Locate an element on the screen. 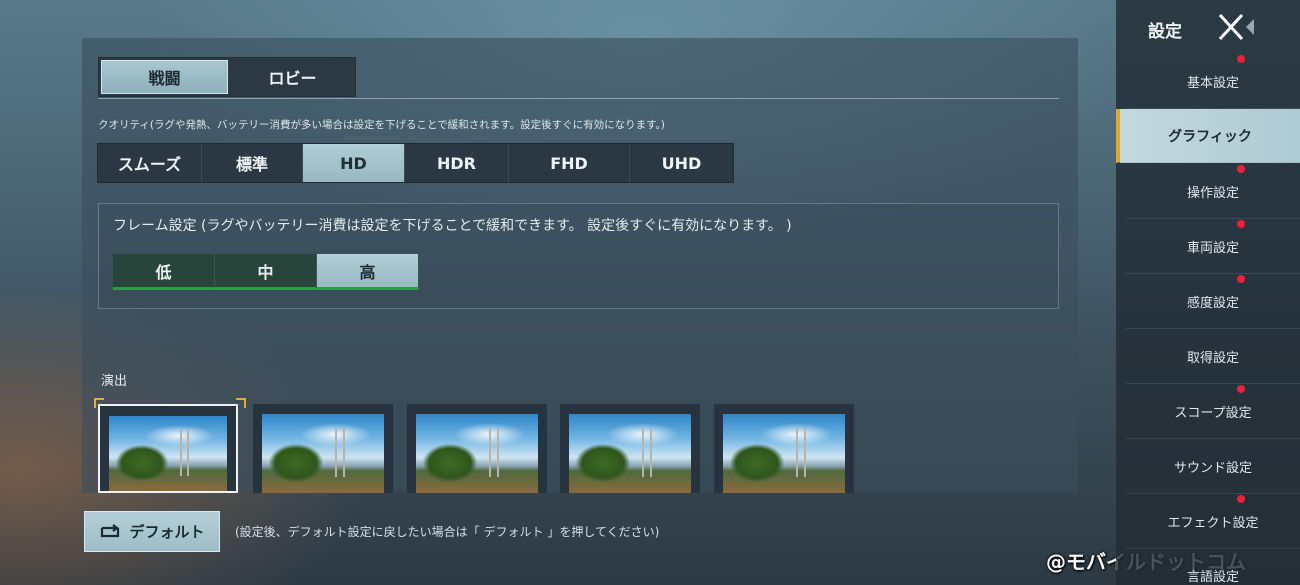  tab-battle: 戦闘 is located at coordinates (164, 77).